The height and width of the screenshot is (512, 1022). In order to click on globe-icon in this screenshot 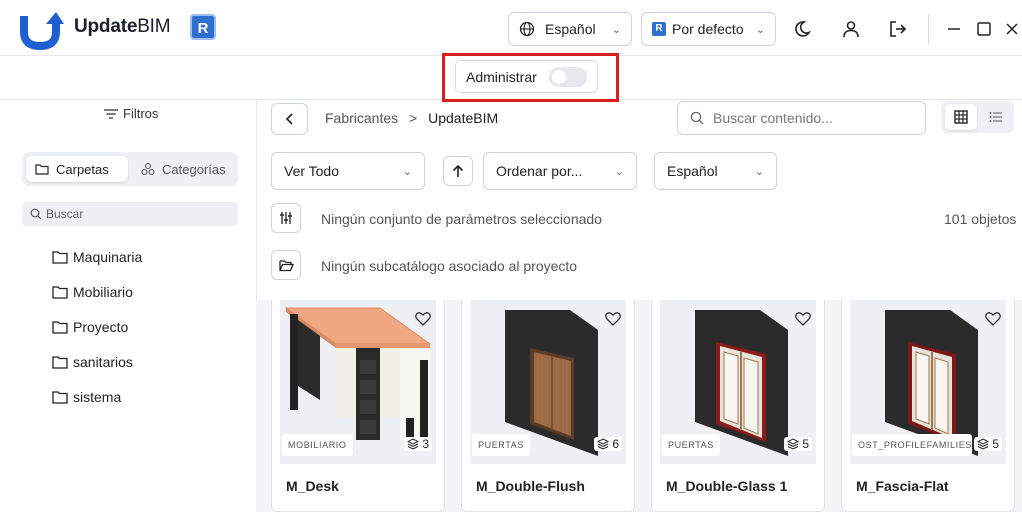, I will do `click(527, 29)`.